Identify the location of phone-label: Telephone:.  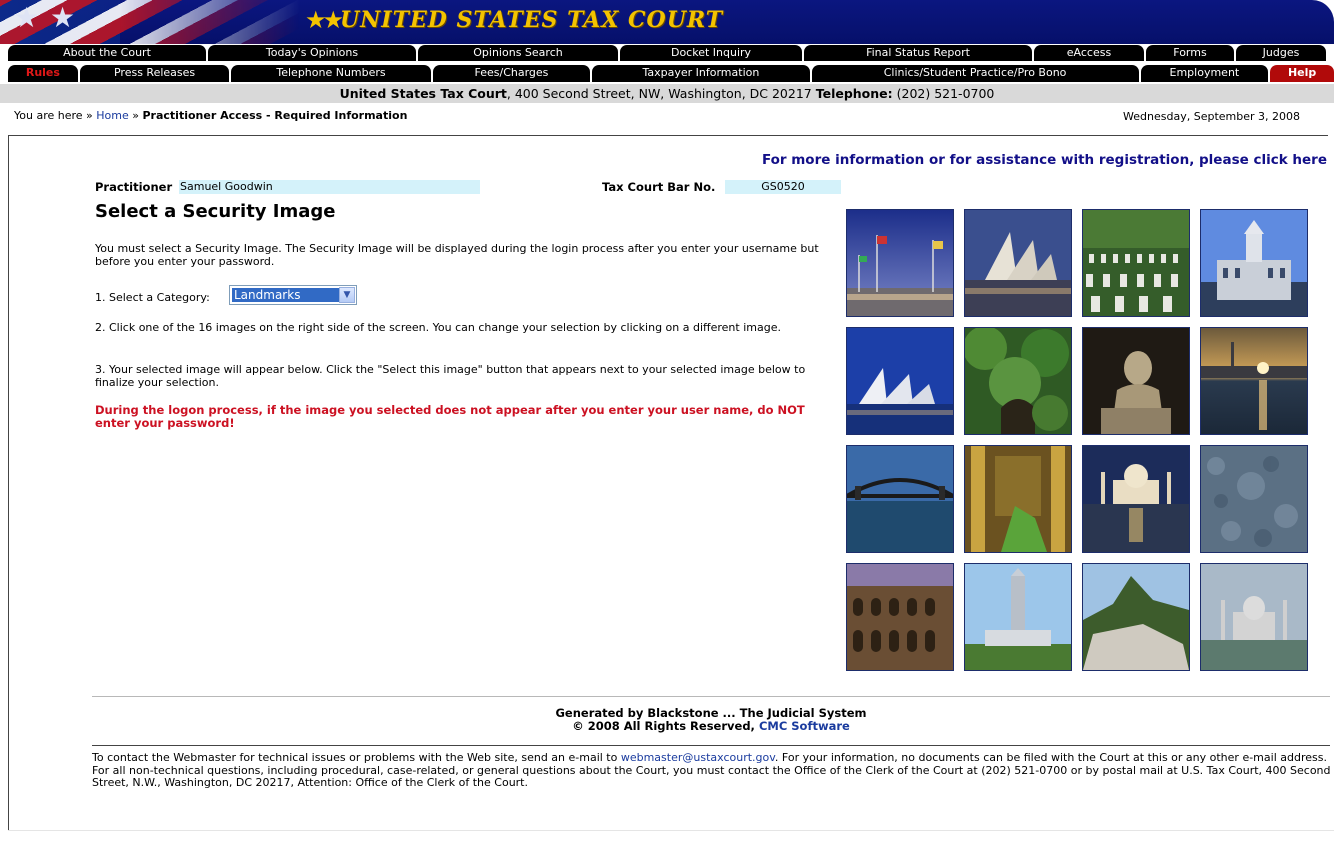
(854, 93).